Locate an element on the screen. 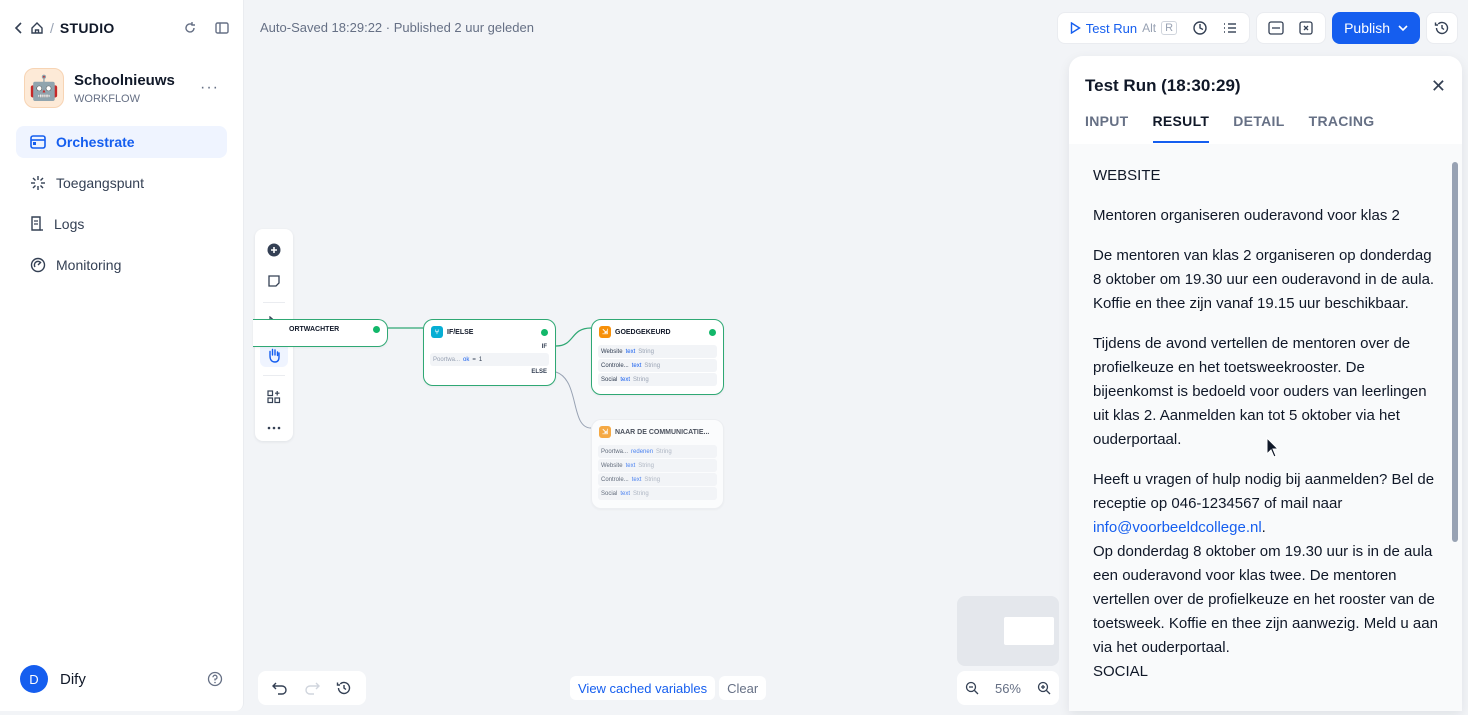 The image size is (1468, 715). panel-title: Test Run (18:30:29) is located at coordinates (1163, 85).